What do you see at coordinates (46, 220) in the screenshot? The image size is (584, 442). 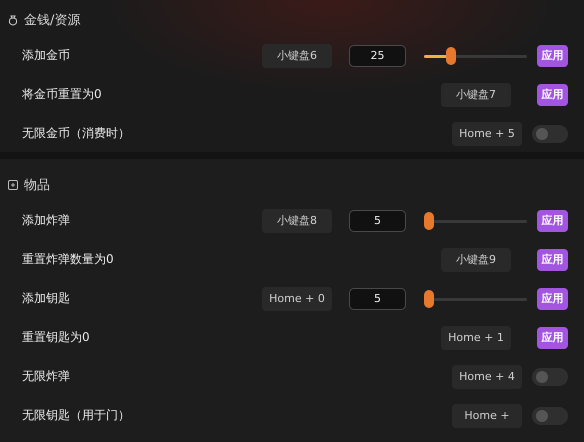 I see `option-label: 添加炸弹` at bounding box center [46, 220].